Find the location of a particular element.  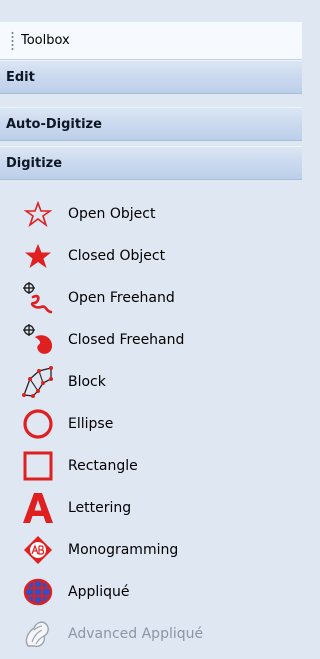

monogram-icon is located at coordinates (38, 550).